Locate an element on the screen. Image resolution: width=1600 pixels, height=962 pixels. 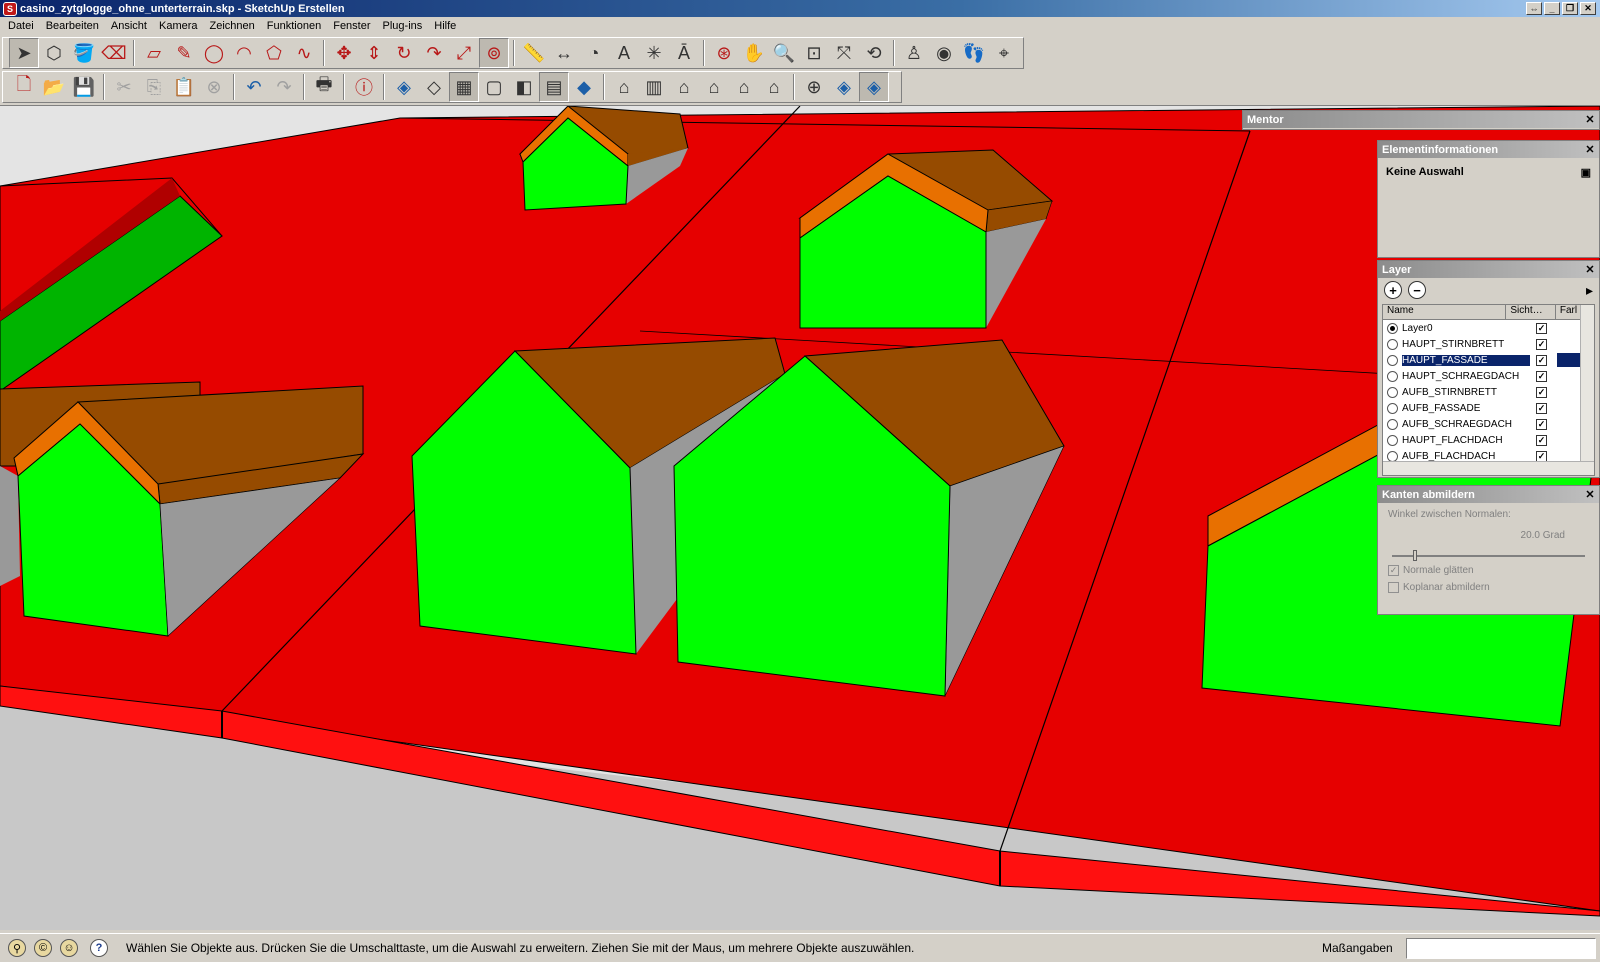
layer-name: AUFB_STIRNBRETT is located at coordinates (1466, 392).